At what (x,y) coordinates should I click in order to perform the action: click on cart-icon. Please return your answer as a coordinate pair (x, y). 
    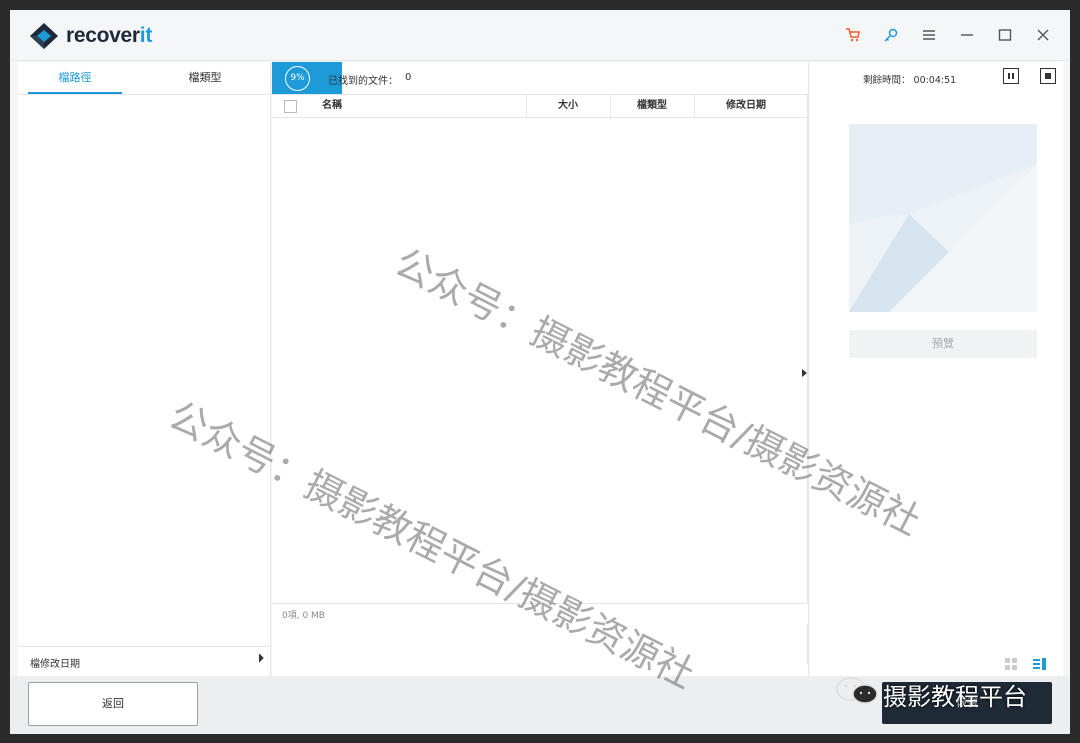
    Looking at the image, I should click on (853, 35).